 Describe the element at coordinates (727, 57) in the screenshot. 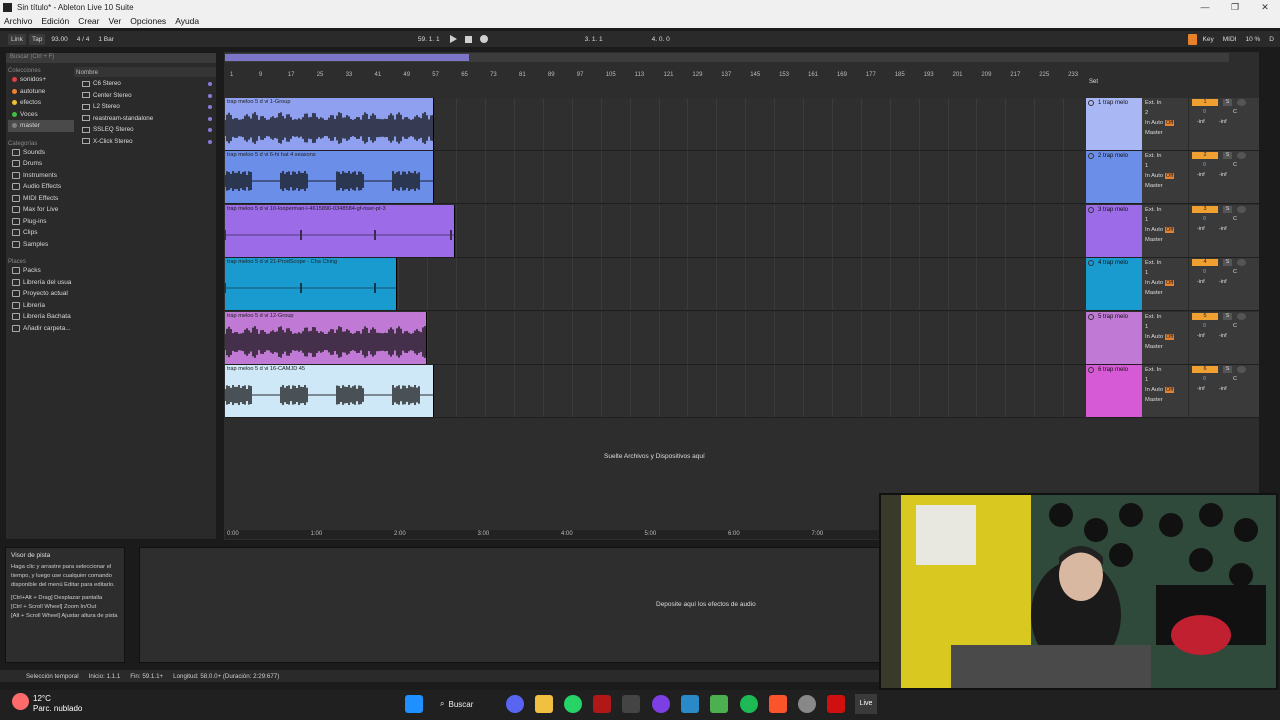

I see `arrangement-overview` at that location.